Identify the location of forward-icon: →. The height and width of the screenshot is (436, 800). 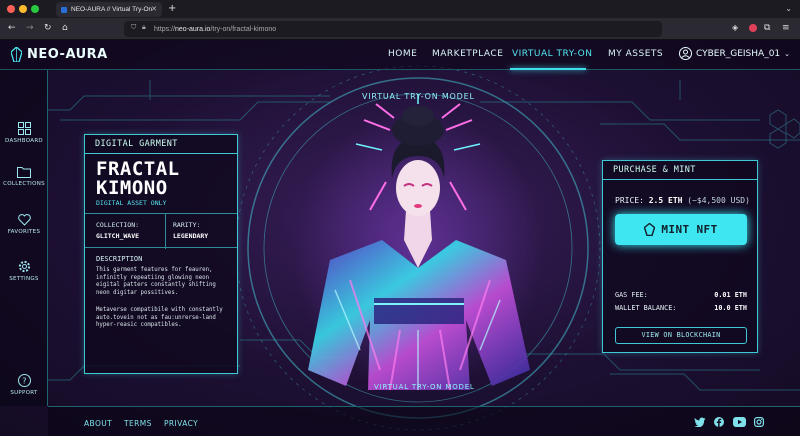
(30, 28).